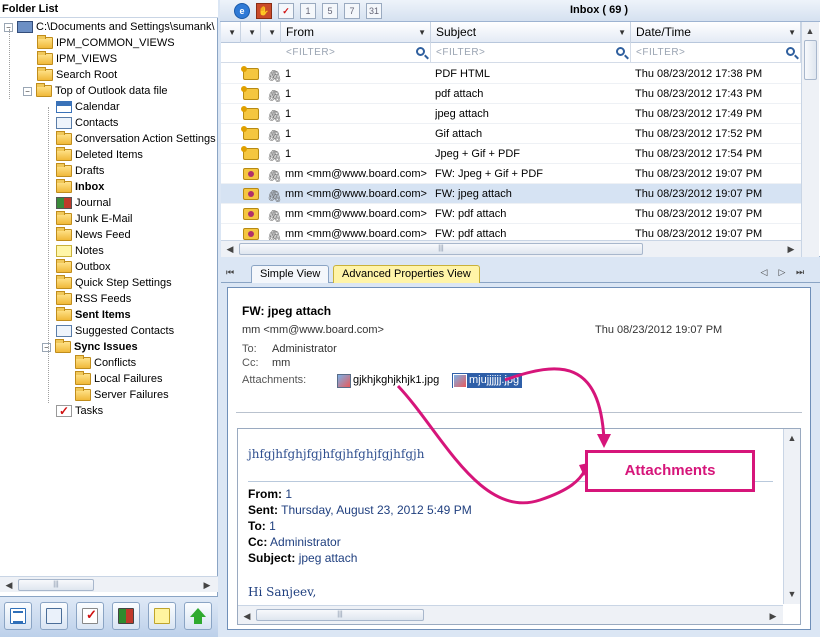 Image resolution: width=820 pixels, height=637 pixels. Describe the element at coordinates (670, 471) in the screenshot. I see `attachments-callout: Attachments` at that location.